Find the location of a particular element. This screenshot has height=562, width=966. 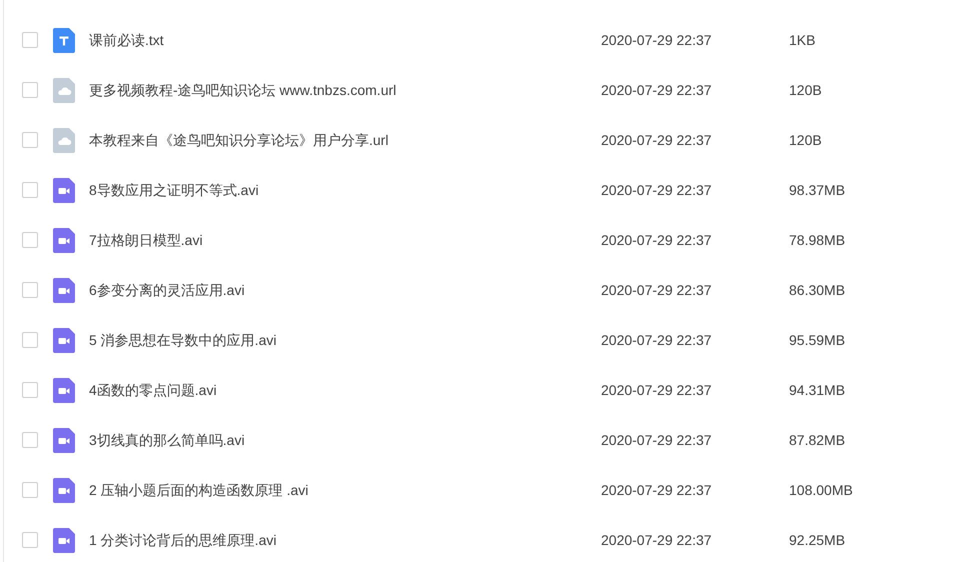

file-name: 4函数的零点问题.avi is located at coordinates (345, 390).